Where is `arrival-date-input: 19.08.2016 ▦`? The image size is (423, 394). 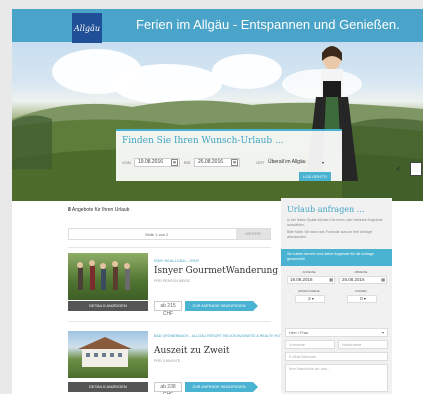
arrival-date-input: 19.08.2016 ▦ is located at coordinates (311, 280).